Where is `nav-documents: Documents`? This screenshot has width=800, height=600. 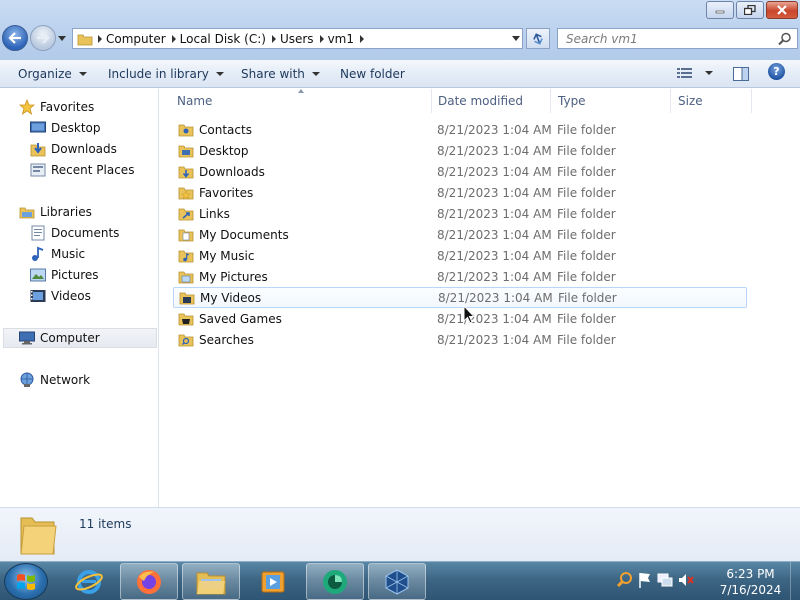
nav-documents: Documents is located at coordinates (74, 233).